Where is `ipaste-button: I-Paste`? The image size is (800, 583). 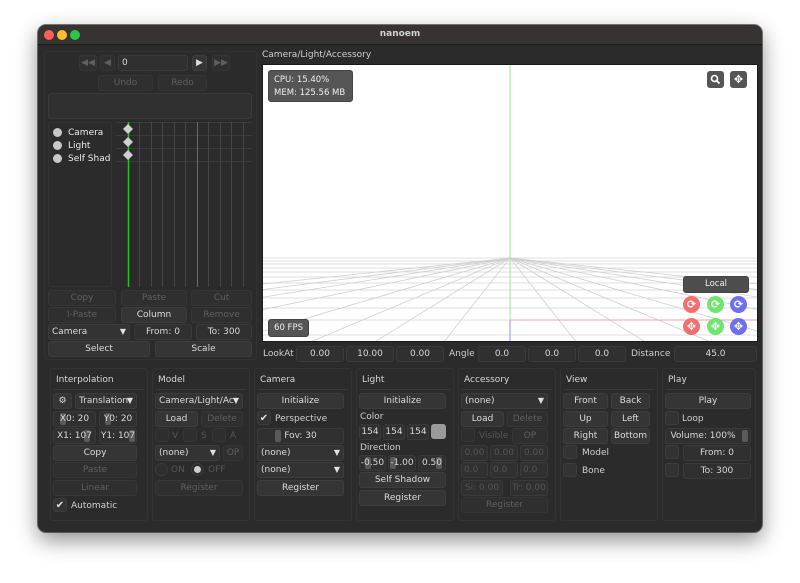
ipaste-button: I-Paste is located at coordinates (82, 315).